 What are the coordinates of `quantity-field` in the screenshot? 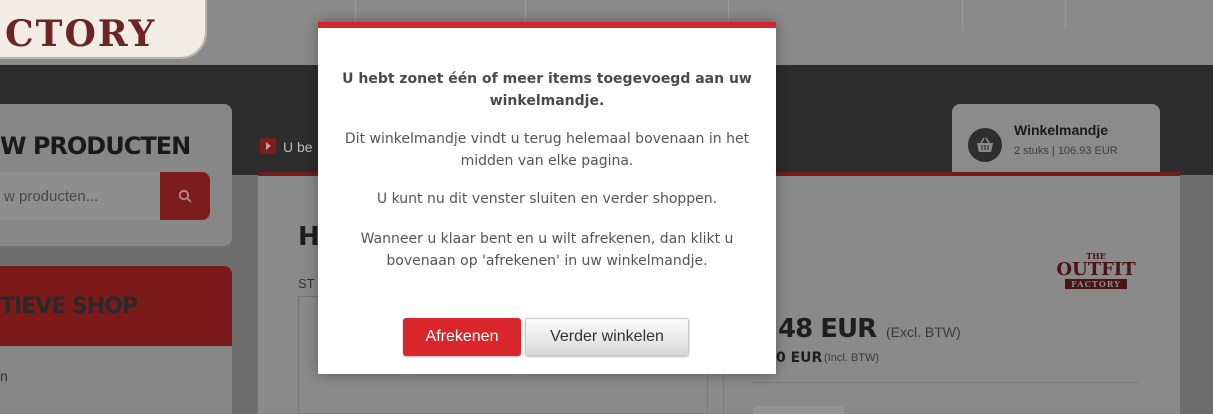 It's located at (799, 410).